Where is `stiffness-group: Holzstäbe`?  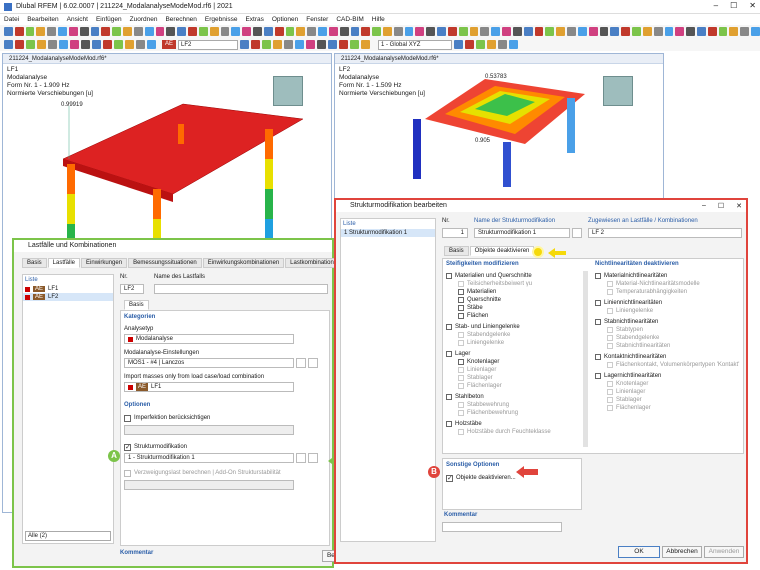
stiffness-group: Holzstäbe is located at coordinates (515, 424).